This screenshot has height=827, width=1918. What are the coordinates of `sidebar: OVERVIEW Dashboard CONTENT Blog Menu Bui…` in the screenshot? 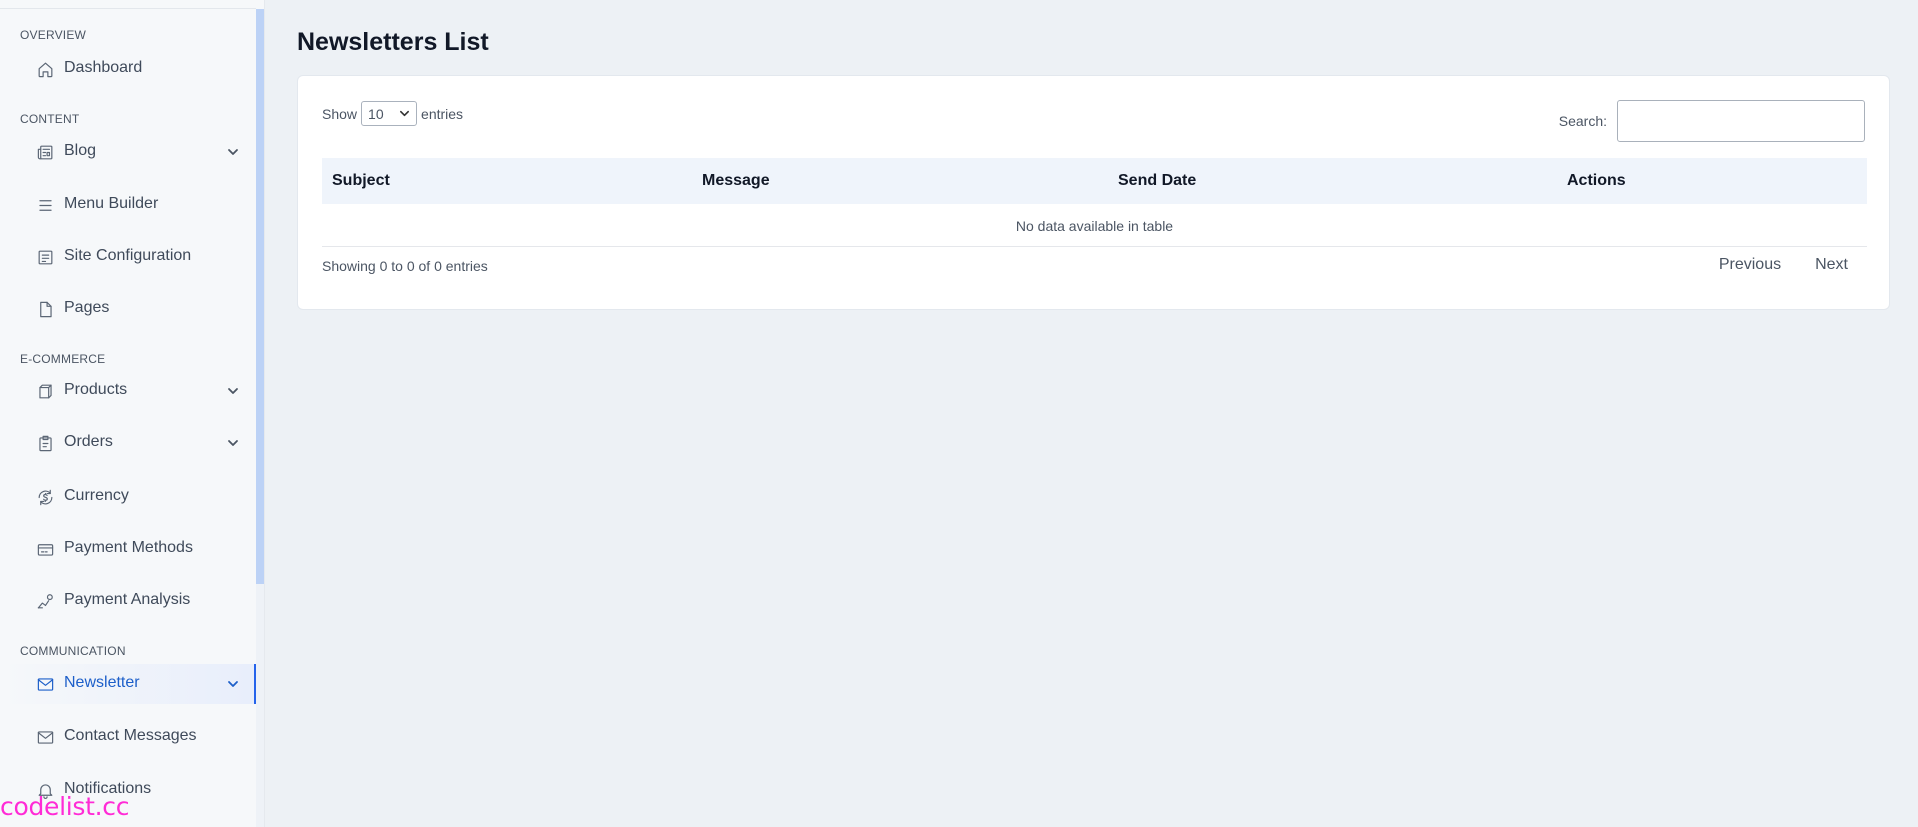 It's located at (132, 413).